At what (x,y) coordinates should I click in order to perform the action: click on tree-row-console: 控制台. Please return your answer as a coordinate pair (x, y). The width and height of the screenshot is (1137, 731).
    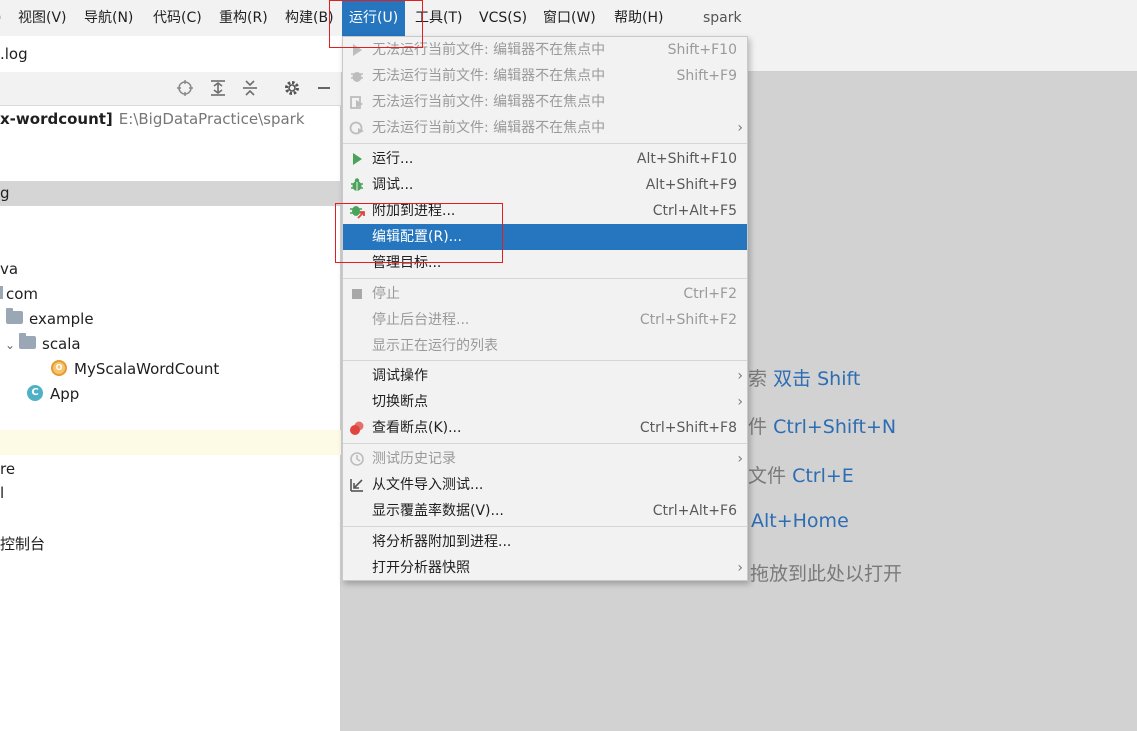
    Looking at the image, I should click on (170, 544).